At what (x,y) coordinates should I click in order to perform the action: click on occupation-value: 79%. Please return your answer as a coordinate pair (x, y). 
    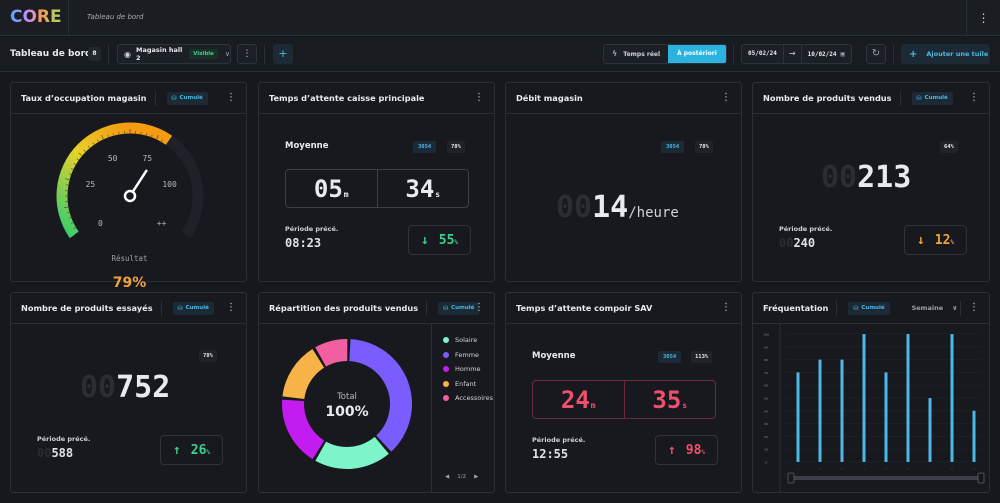
    Looking at the image, I should click on (129, 283).